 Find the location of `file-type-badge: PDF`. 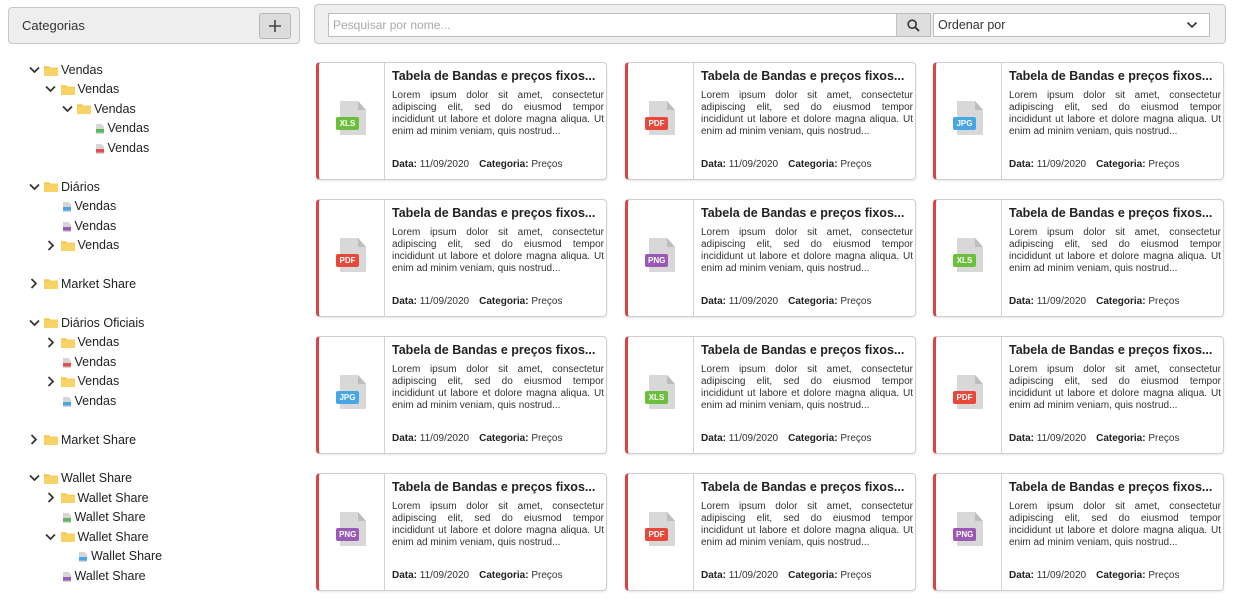

file-type-badge: PDF is located at coordinates (964, 397).